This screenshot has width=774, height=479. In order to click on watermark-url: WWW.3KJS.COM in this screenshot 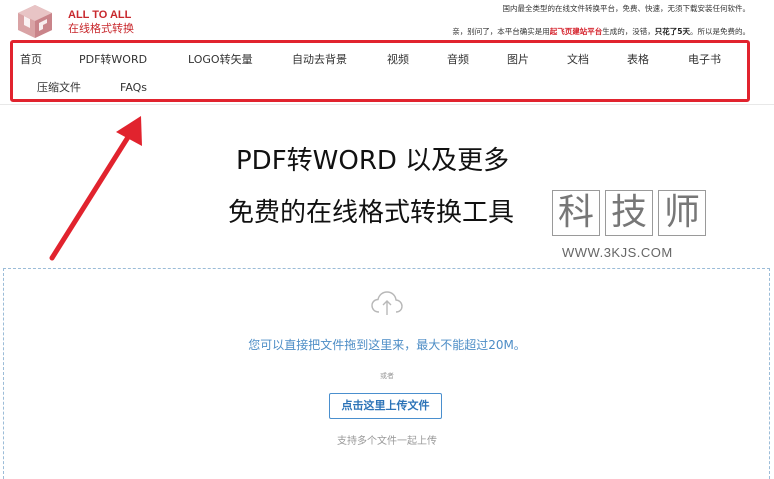, I will do `click(617, 252)`.